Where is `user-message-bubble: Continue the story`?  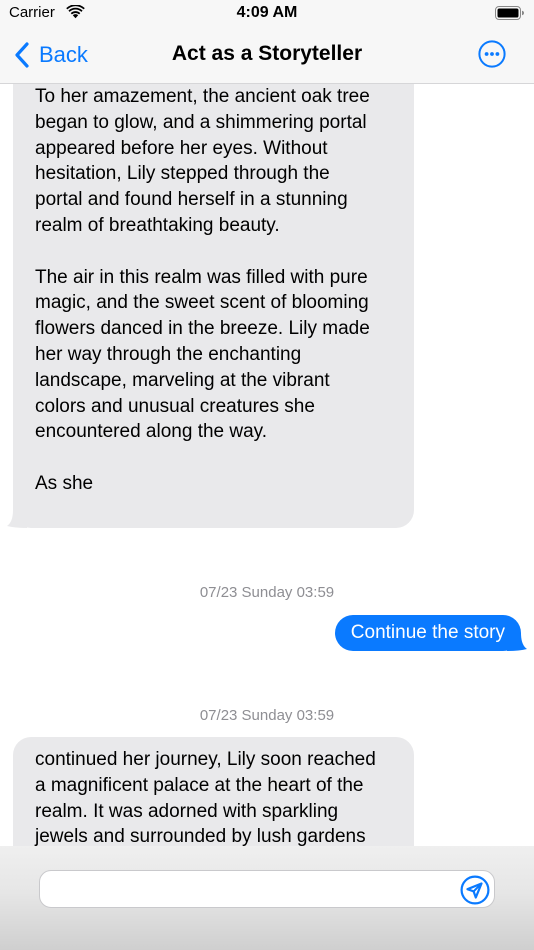
user-message-bubble: Continue the story is located at coordinates (430, 633).